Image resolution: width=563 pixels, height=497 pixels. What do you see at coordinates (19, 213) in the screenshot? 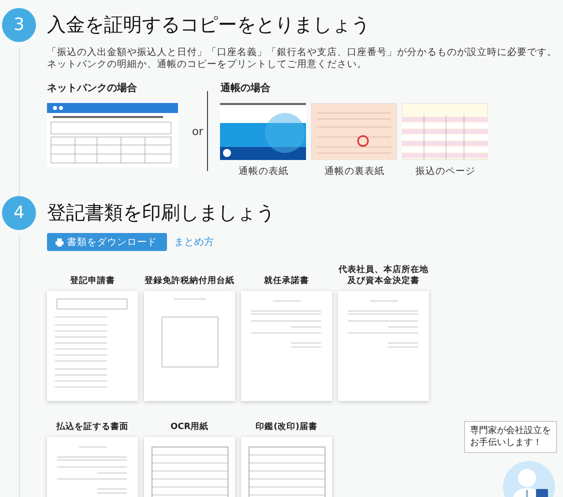
I see `step-number: 4` at bounding box center [19, 213].